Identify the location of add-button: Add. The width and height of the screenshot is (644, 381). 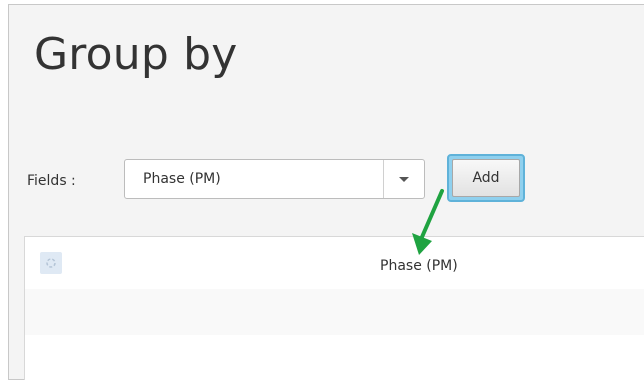
(486, 178).